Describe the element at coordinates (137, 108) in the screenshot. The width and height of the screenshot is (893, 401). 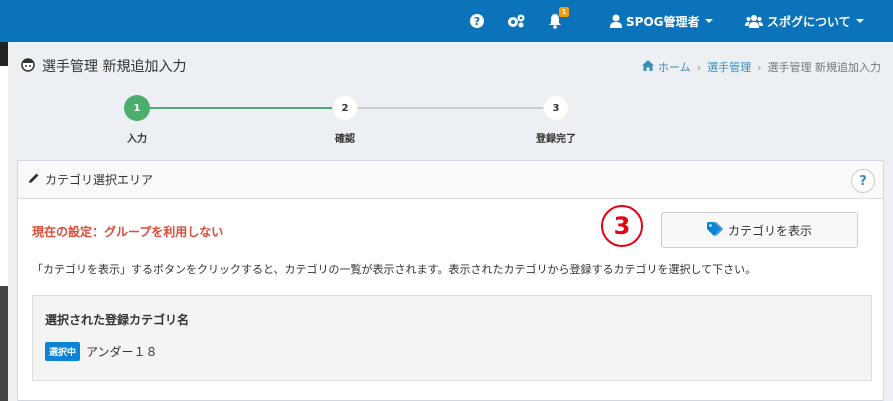
I see `step-1-circle: 1` at that location.